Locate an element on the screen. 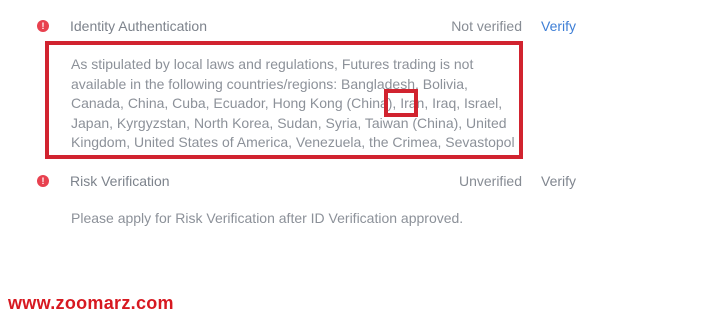  identity-verify-link: Verify is located at coordinates (558, 26).